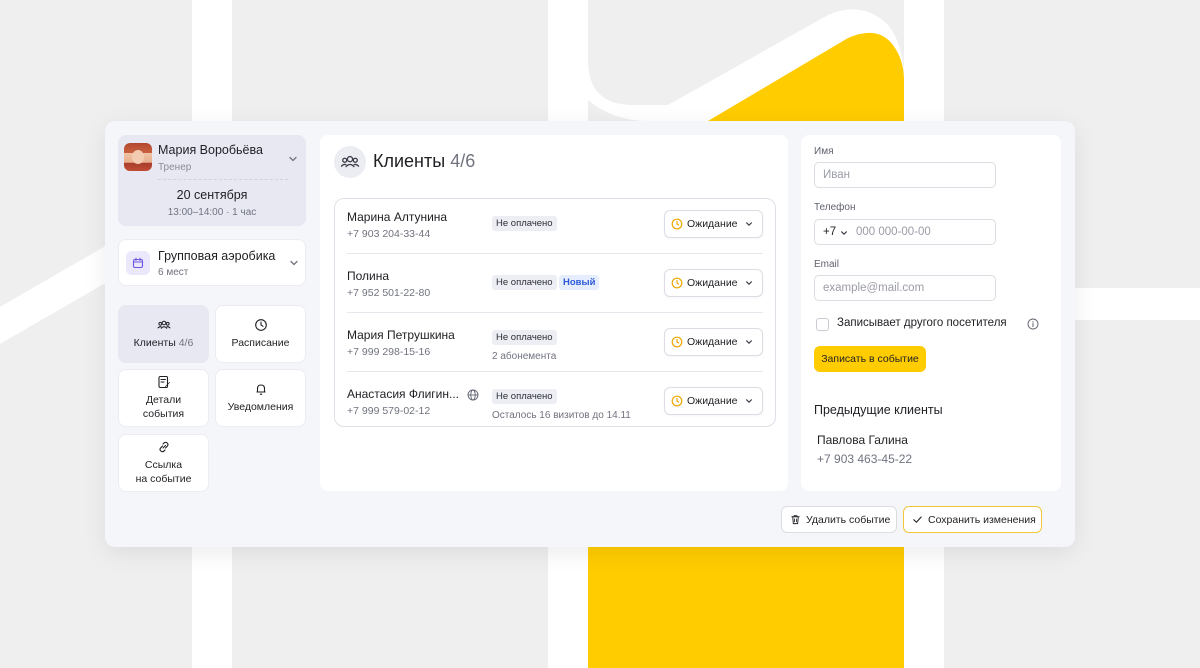 The height and width of the screenshot is (668, 1200). Describe the element at coordinates (865, 459) in the screenshot. I see `previous-client-phone: +7 903 463-45-22` at that location.